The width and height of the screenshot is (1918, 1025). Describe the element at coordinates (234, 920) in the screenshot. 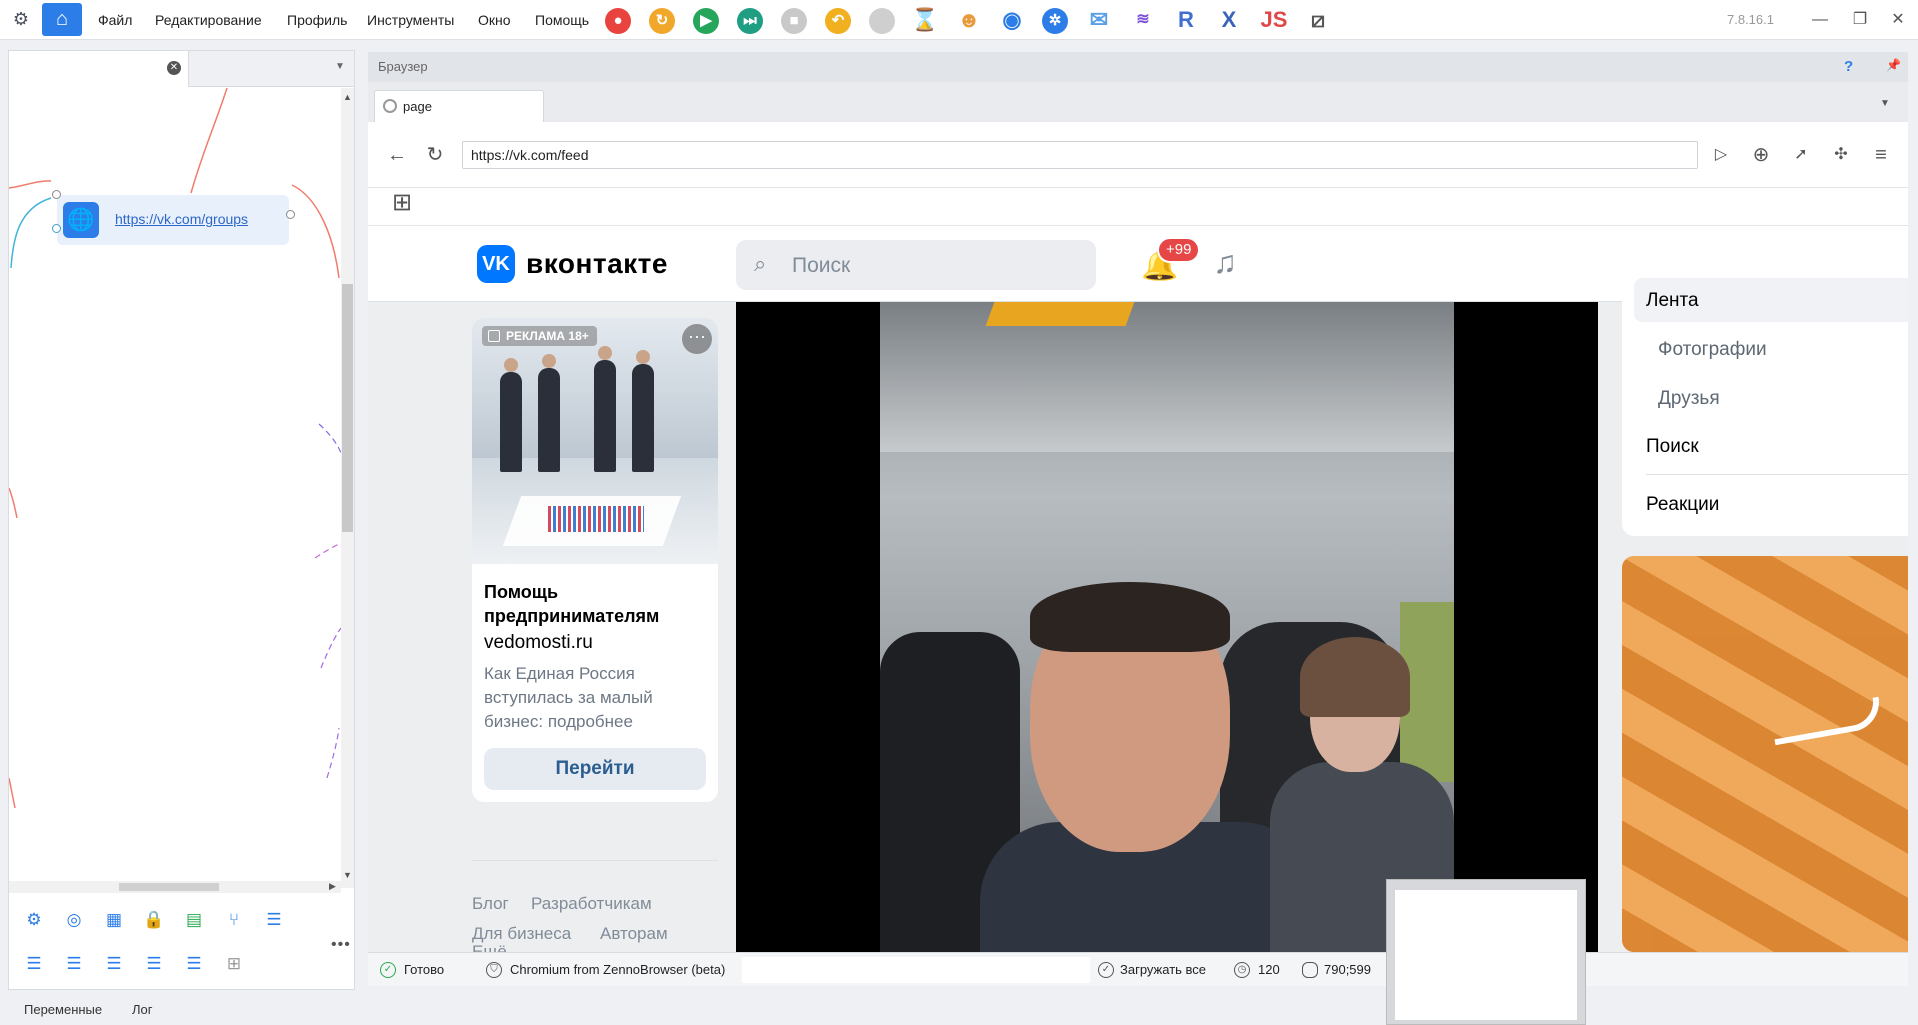

I see `branch-icon: ⑂` at that location.